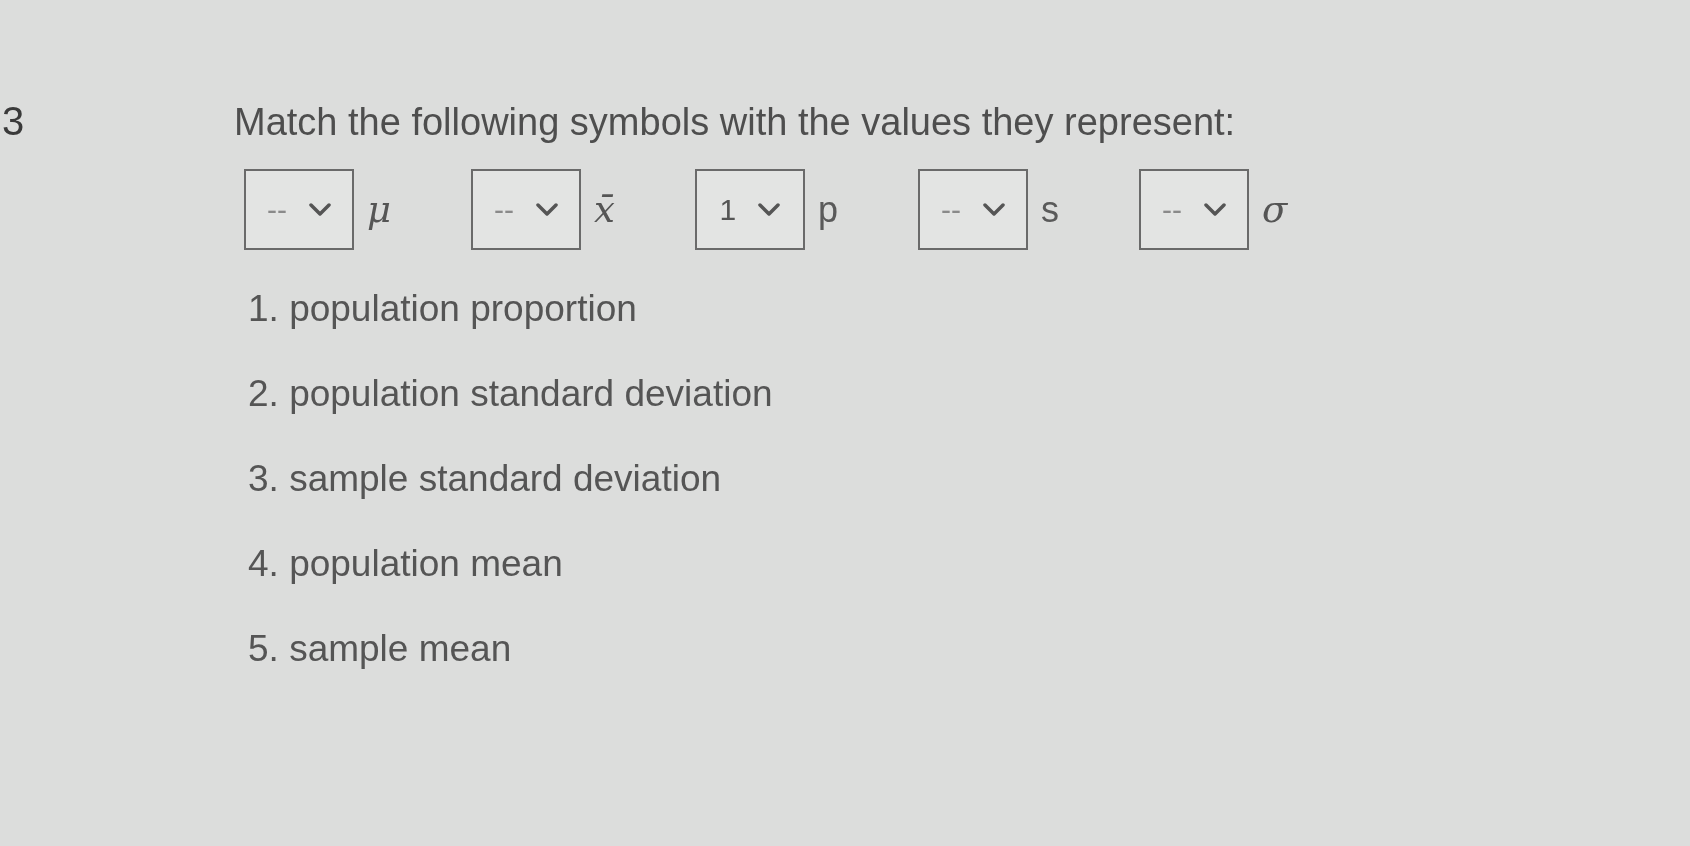 The height and width of the screenshot is (846, 1690). Describe the element at coordinates (379, 209) in the screenshot. I see `symbol-label: μ` at that location.